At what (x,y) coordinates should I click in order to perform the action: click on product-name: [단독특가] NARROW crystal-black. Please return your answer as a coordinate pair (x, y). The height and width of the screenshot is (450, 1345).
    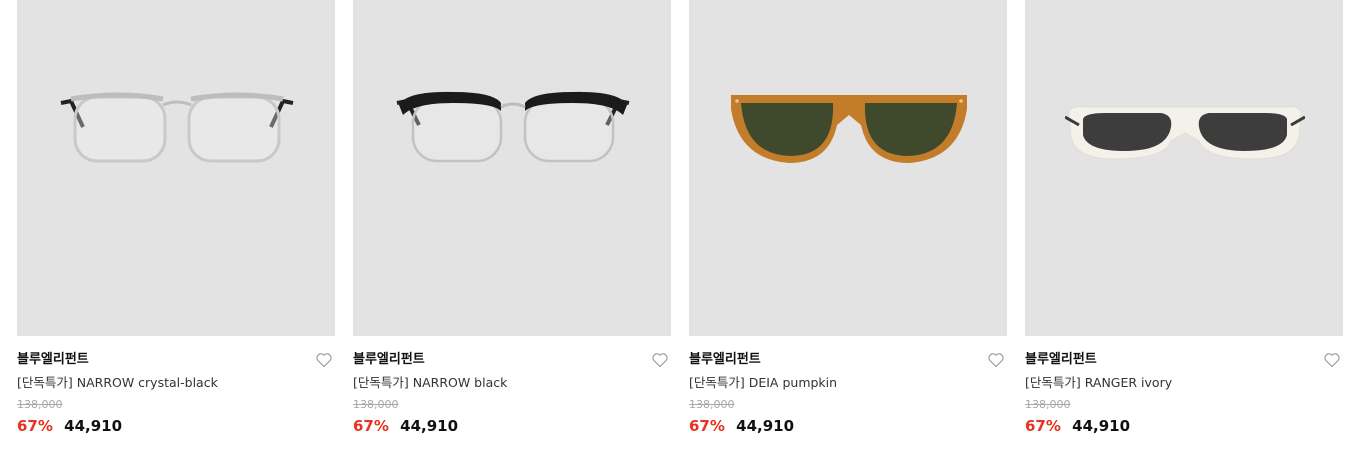
    Looking at the image, I should click on (176, 382).